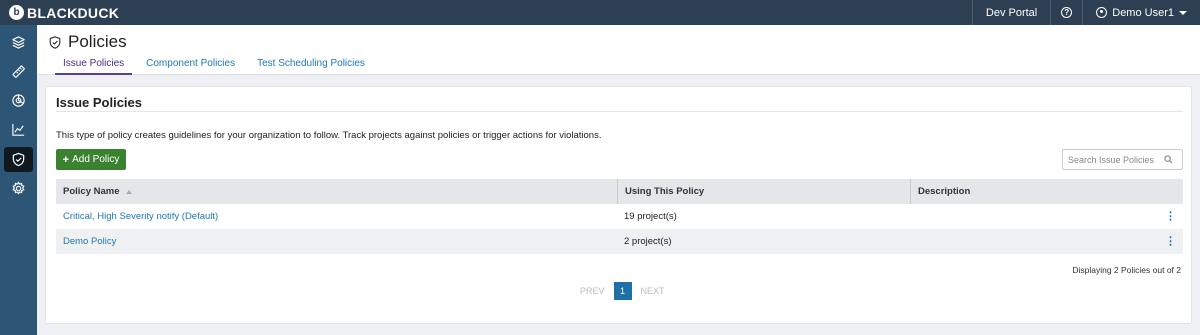 This screenshot has height=335, width=1200. I want to click on next-page-button: NEXT, so click(653, 291).